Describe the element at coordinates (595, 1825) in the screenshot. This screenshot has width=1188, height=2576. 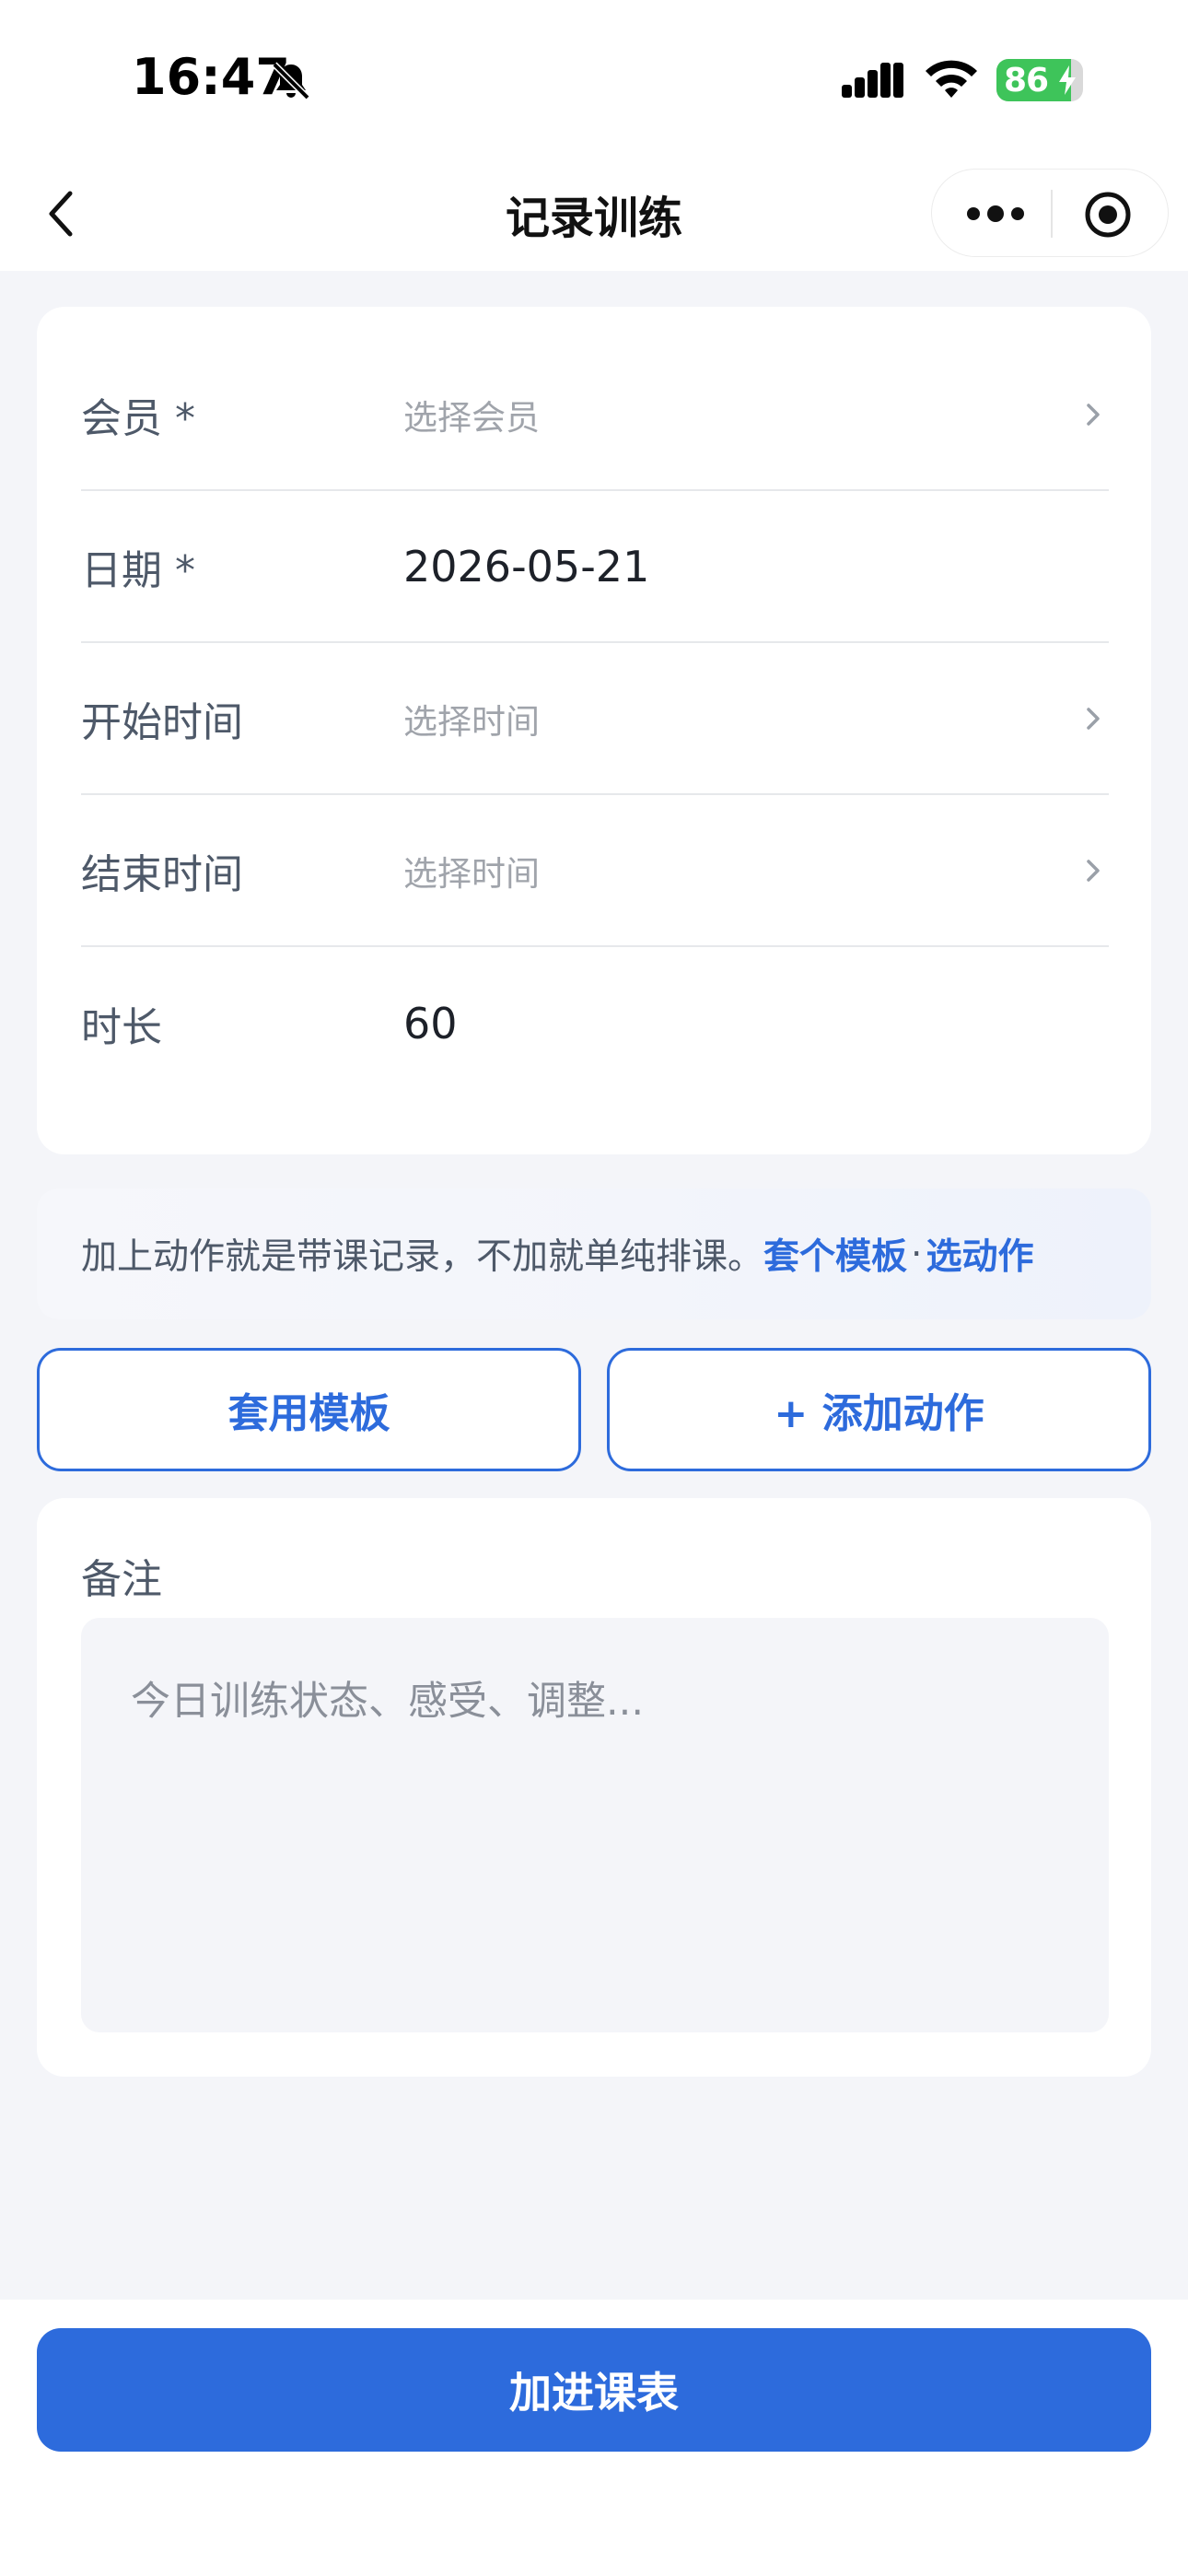
I see `notes-textarea` at that location.